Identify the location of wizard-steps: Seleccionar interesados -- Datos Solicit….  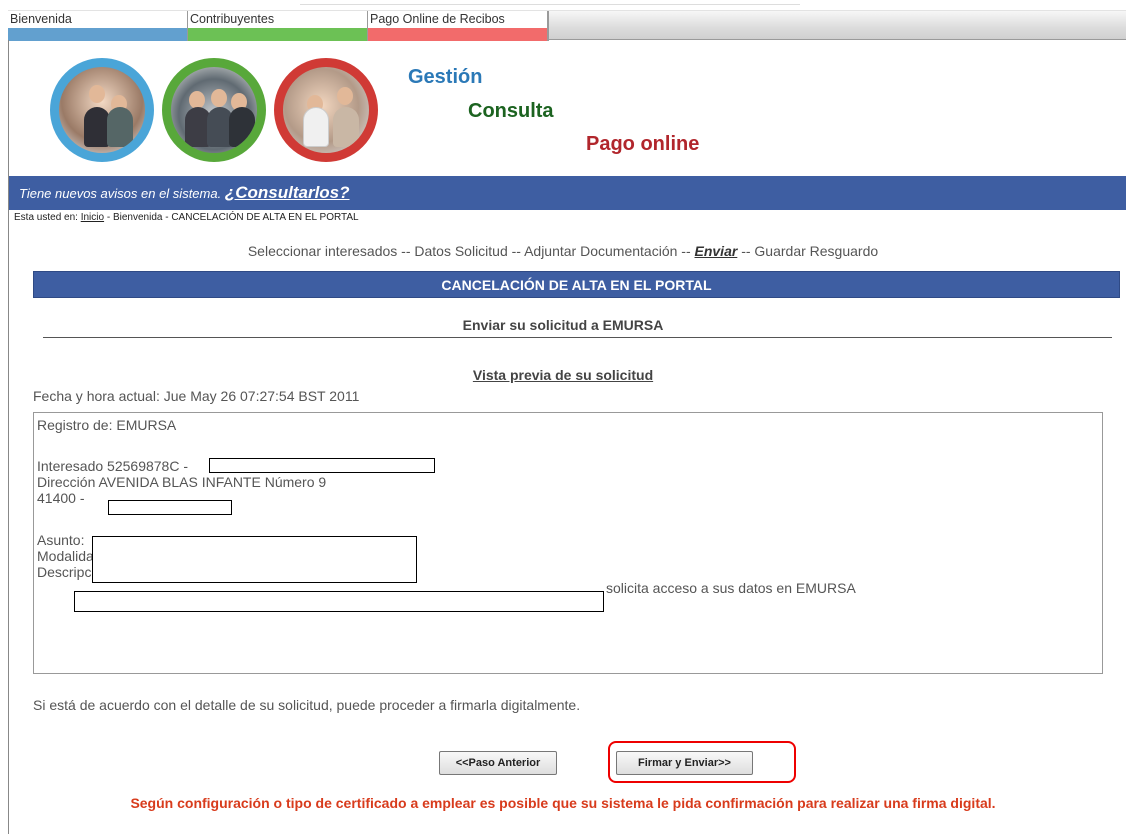
(563, 251).